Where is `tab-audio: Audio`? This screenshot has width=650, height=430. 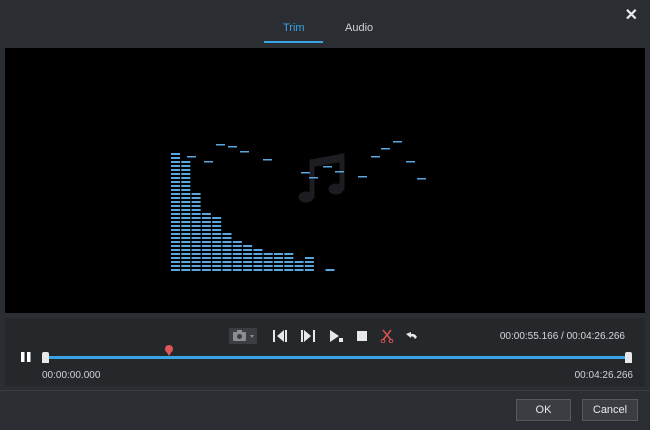
tab-audio: Audio is located at coordinates (359, 28).